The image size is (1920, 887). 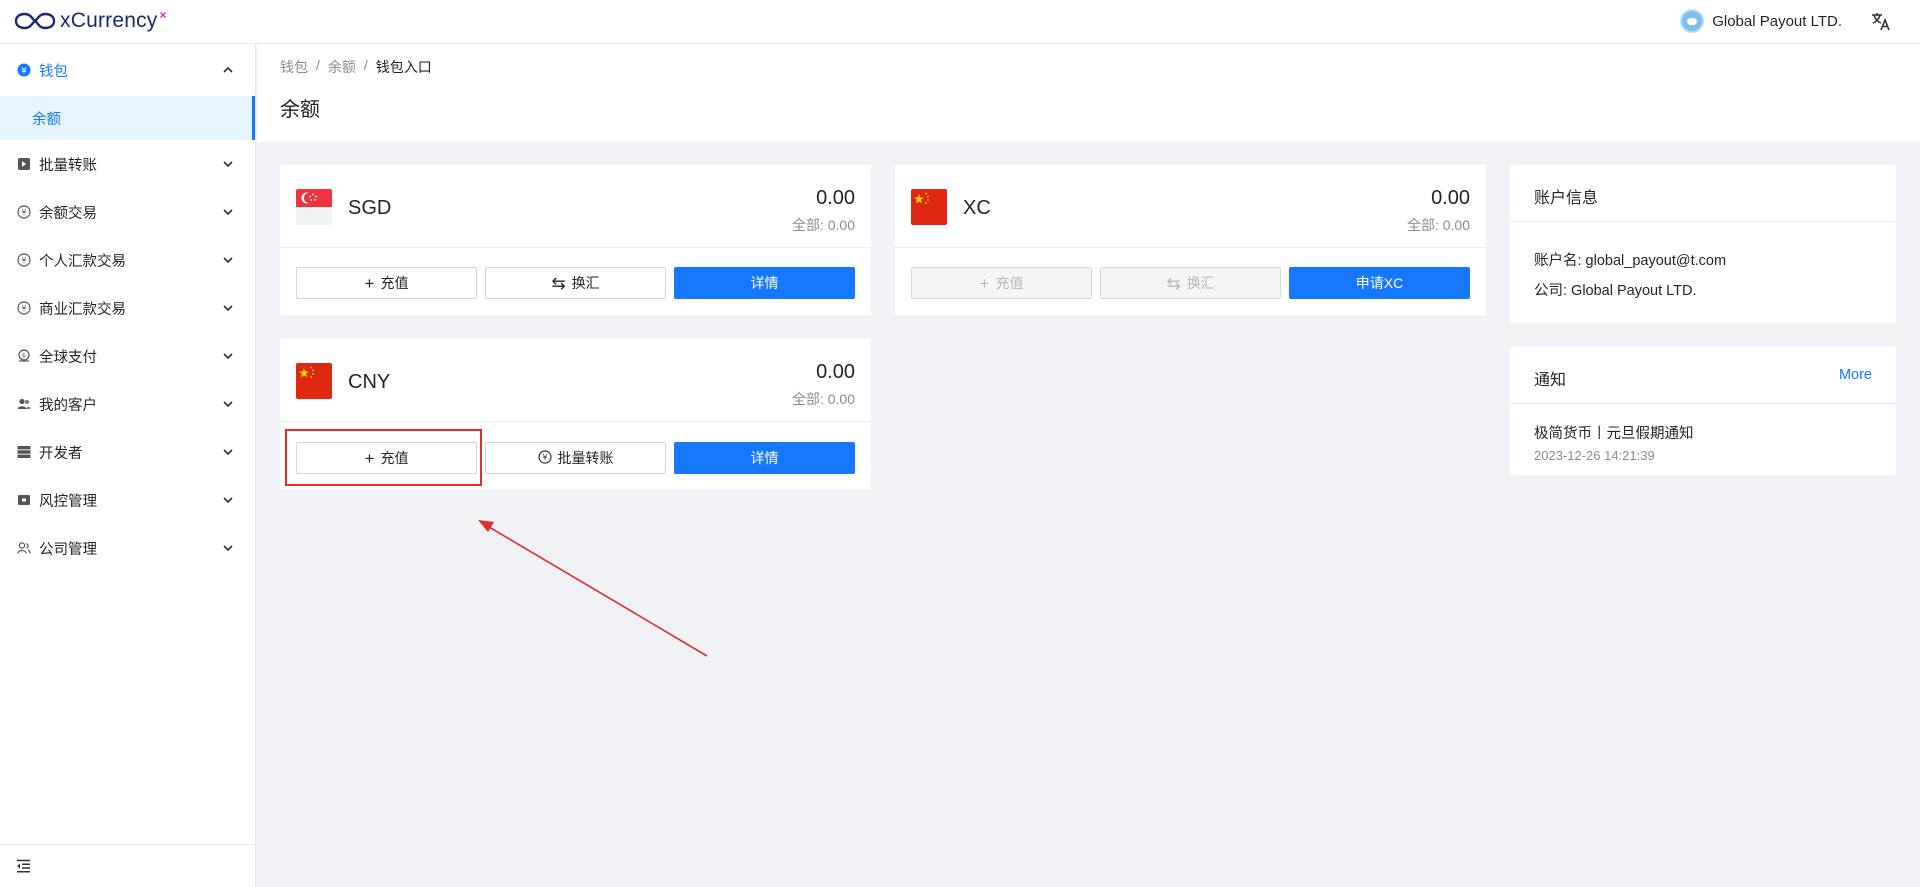 I want to click on sidebar-item-label: 公司管理, so click(x=68, y=549).